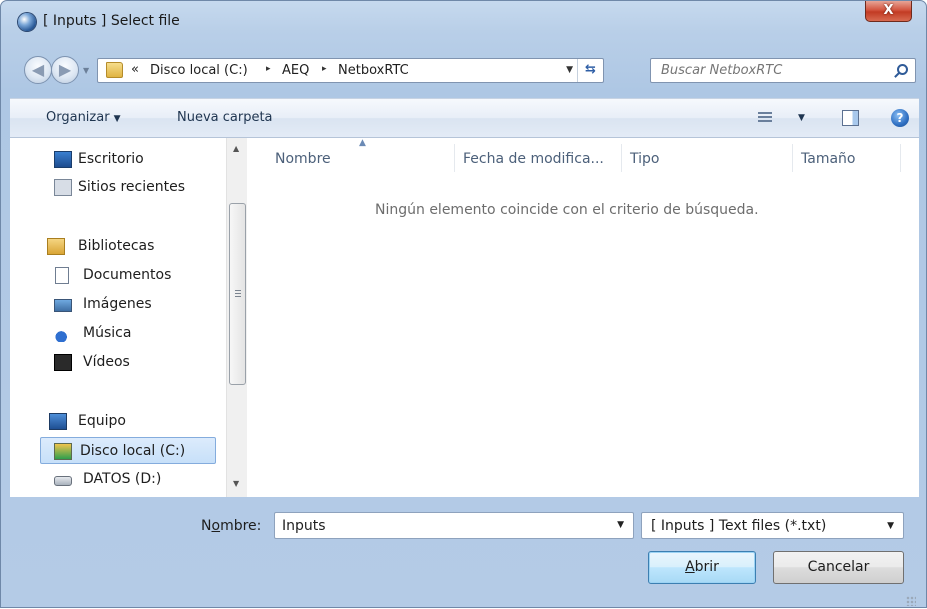 The image size is (927, 609). I want to click on command-toolbar: Organizar ▼ Nueva carpeta ▼ ?, so click(464, 118).